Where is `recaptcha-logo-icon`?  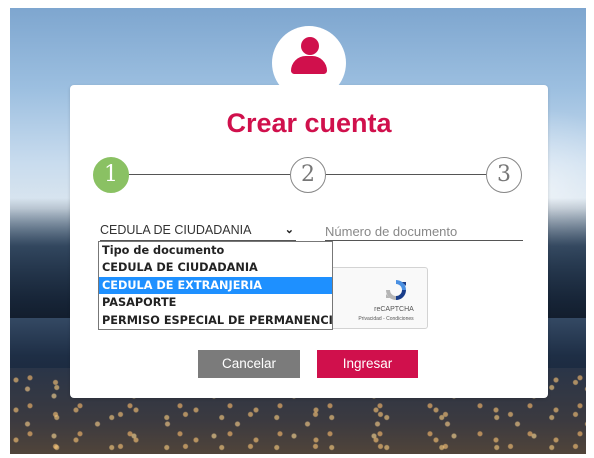
recaptcha-logo-icon is located at coordinates (396, 290).